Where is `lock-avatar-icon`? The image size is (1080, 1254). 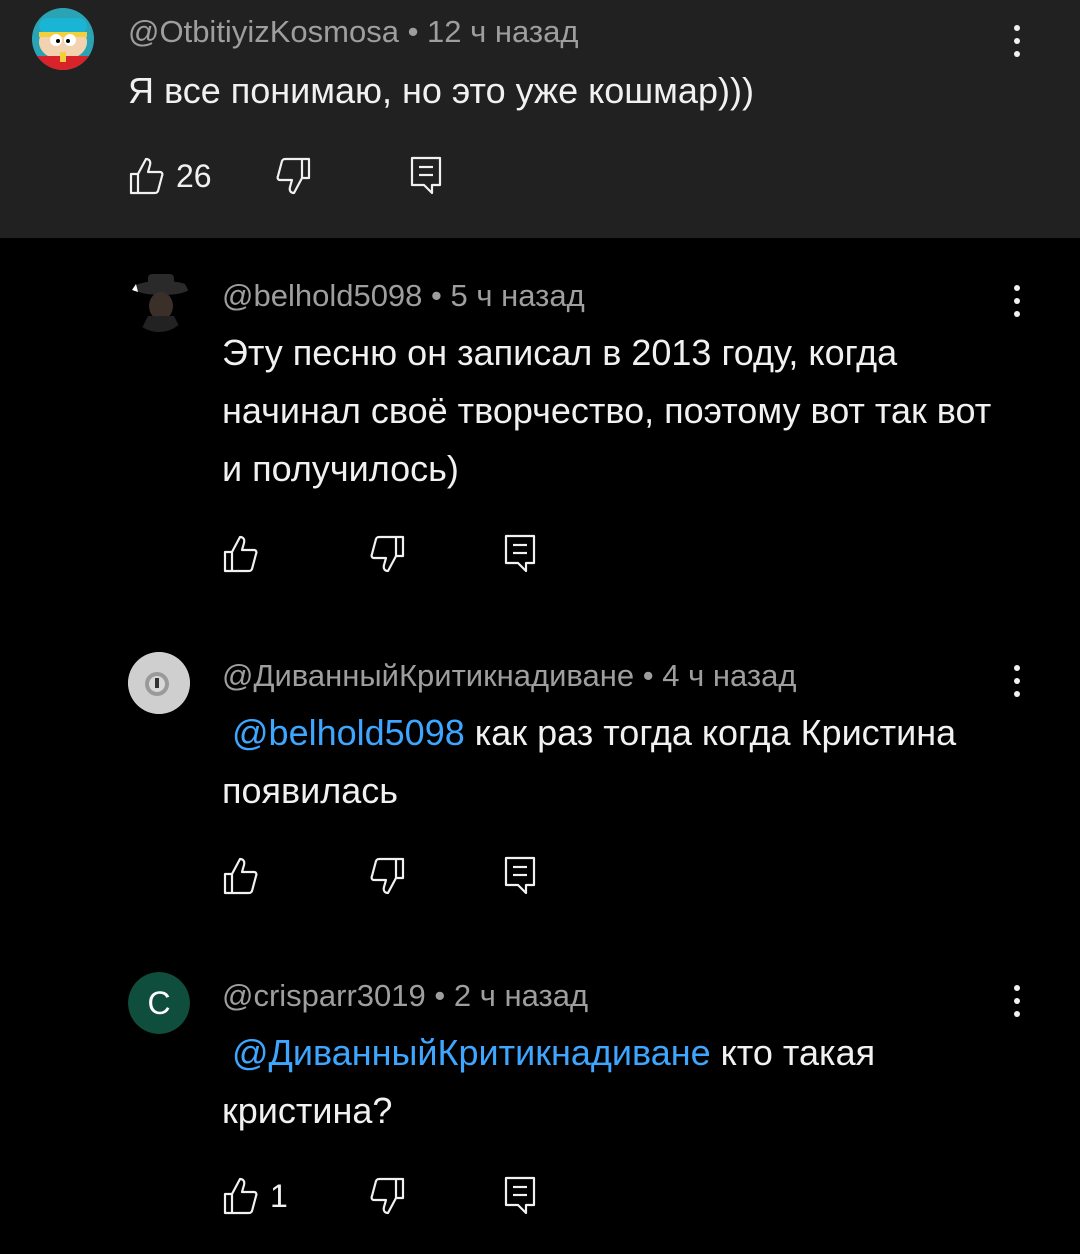
lock-avatar-icon is located at coordinates (159, 683).